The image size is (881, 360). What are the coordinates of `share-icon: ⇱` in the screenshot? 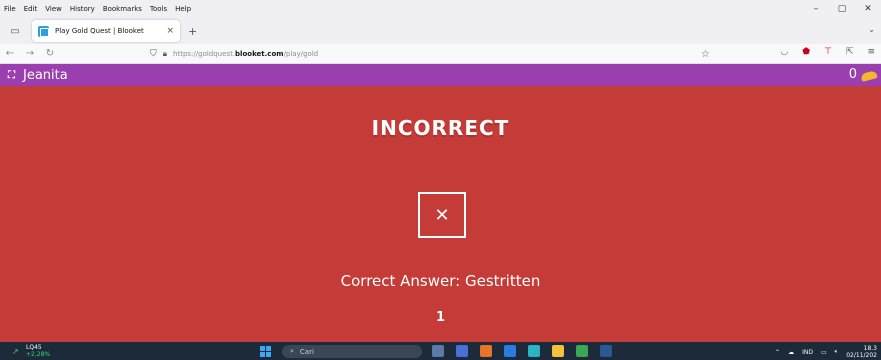 It's located at (850, 52).